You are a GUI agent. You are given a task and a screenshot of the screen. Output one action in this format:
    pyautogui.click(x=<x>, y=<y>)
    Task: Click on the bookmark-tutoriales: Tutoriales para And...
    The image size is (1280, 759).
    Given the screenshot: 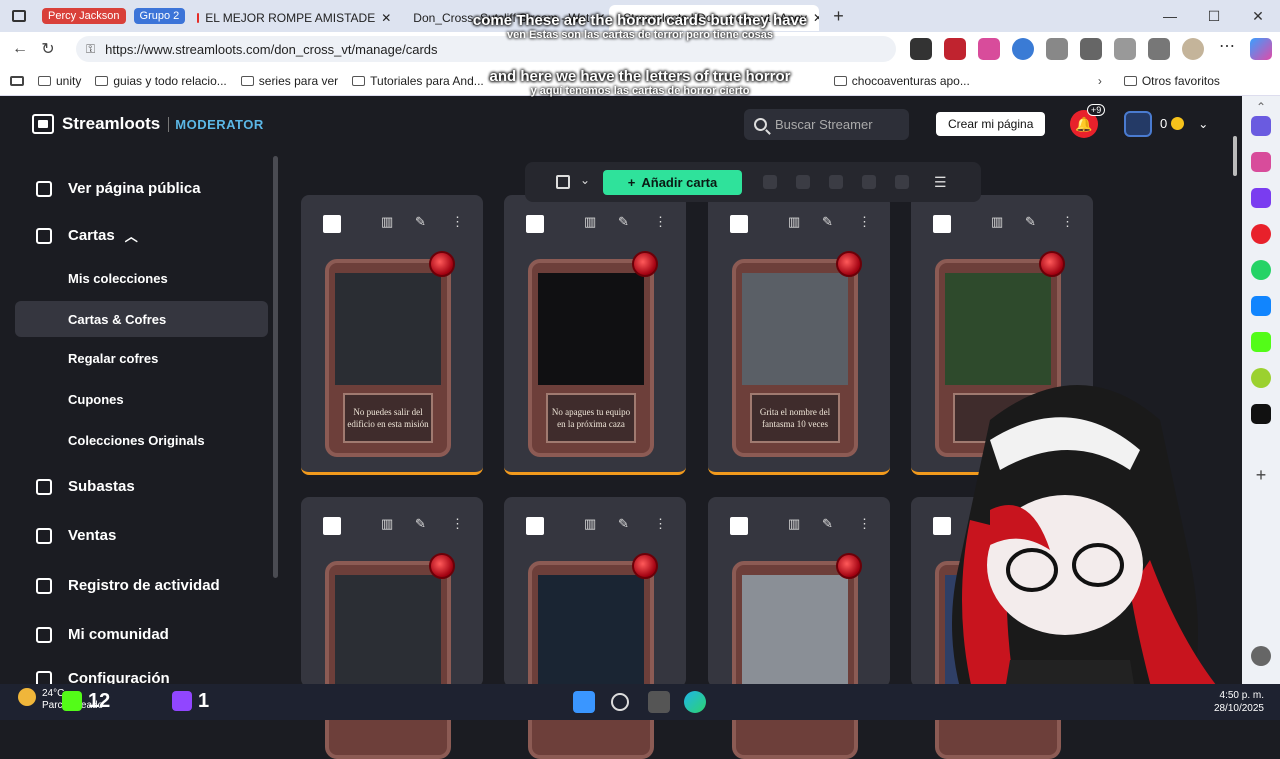 What is the action you would take?
    pyautogui.click(x=418, y=81)
    